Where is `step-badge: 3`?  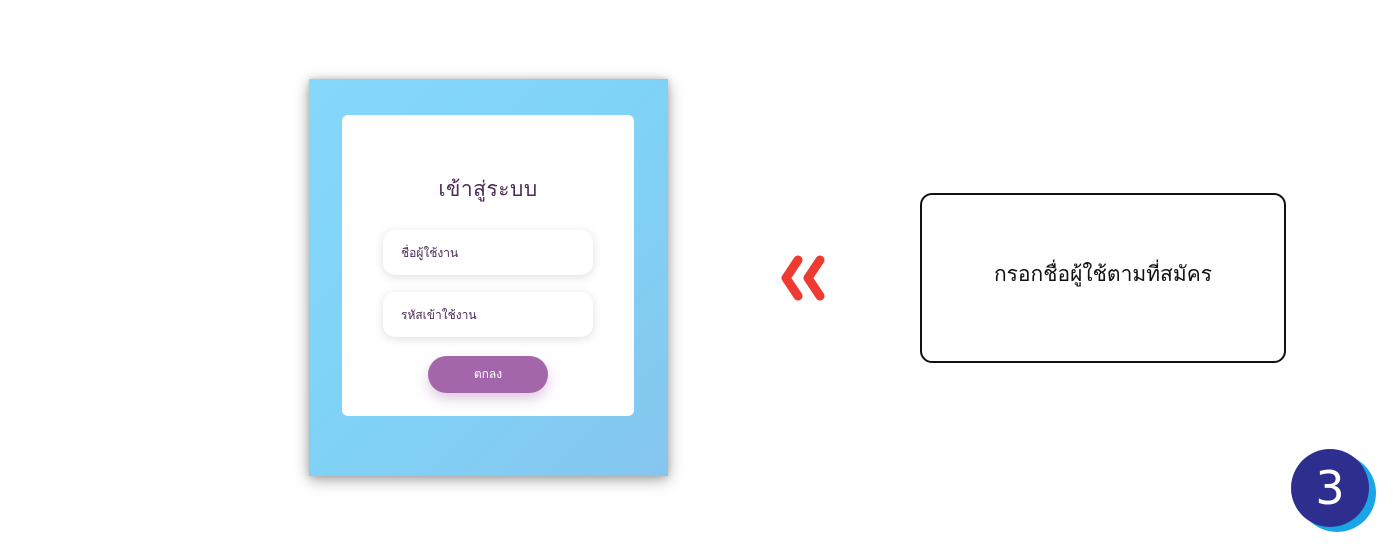
step-badge: 3 is located at coordinates (1334, 491).